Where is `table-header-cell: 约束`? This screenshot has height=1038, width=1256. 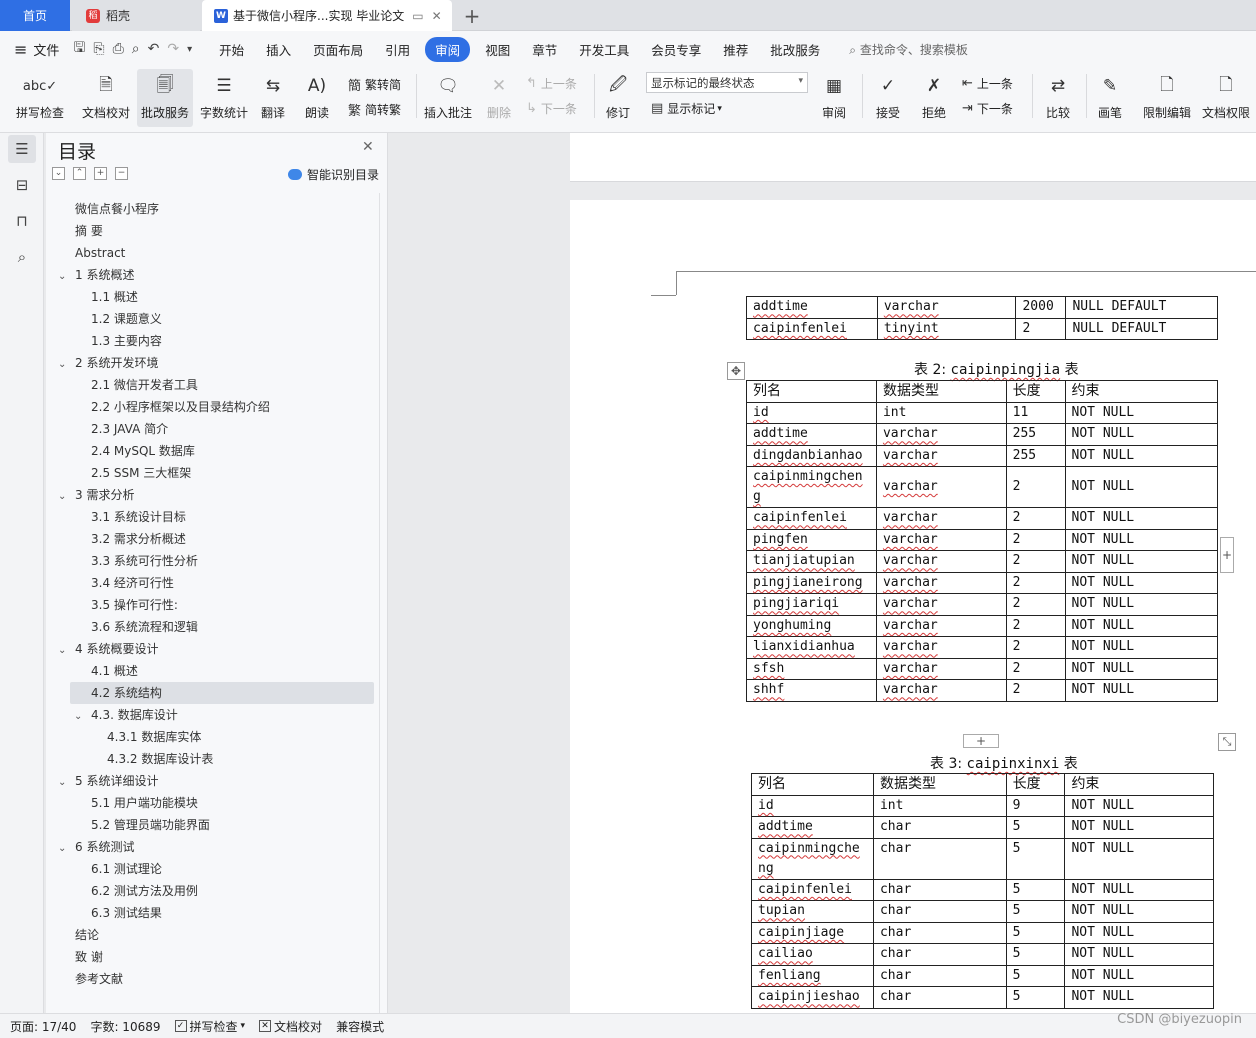 table-header-cell: 约束 is located at coordinates (1141, 391).